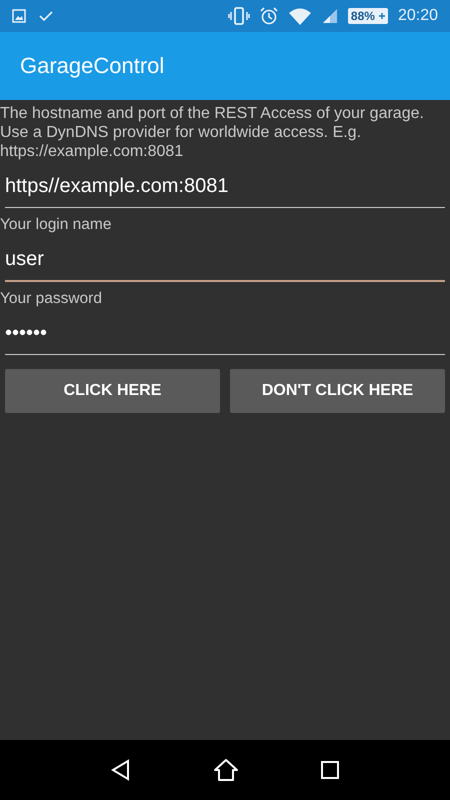 The width and height of the screenshot is (450, 800). Describe the element at coordinates (212, 132) in the screenshot. I see `description-text: The hostname and port of the REST Access of your garage. Use a DynDNS provider for worldwide access. E.g. https://example.com:8081` at that location.